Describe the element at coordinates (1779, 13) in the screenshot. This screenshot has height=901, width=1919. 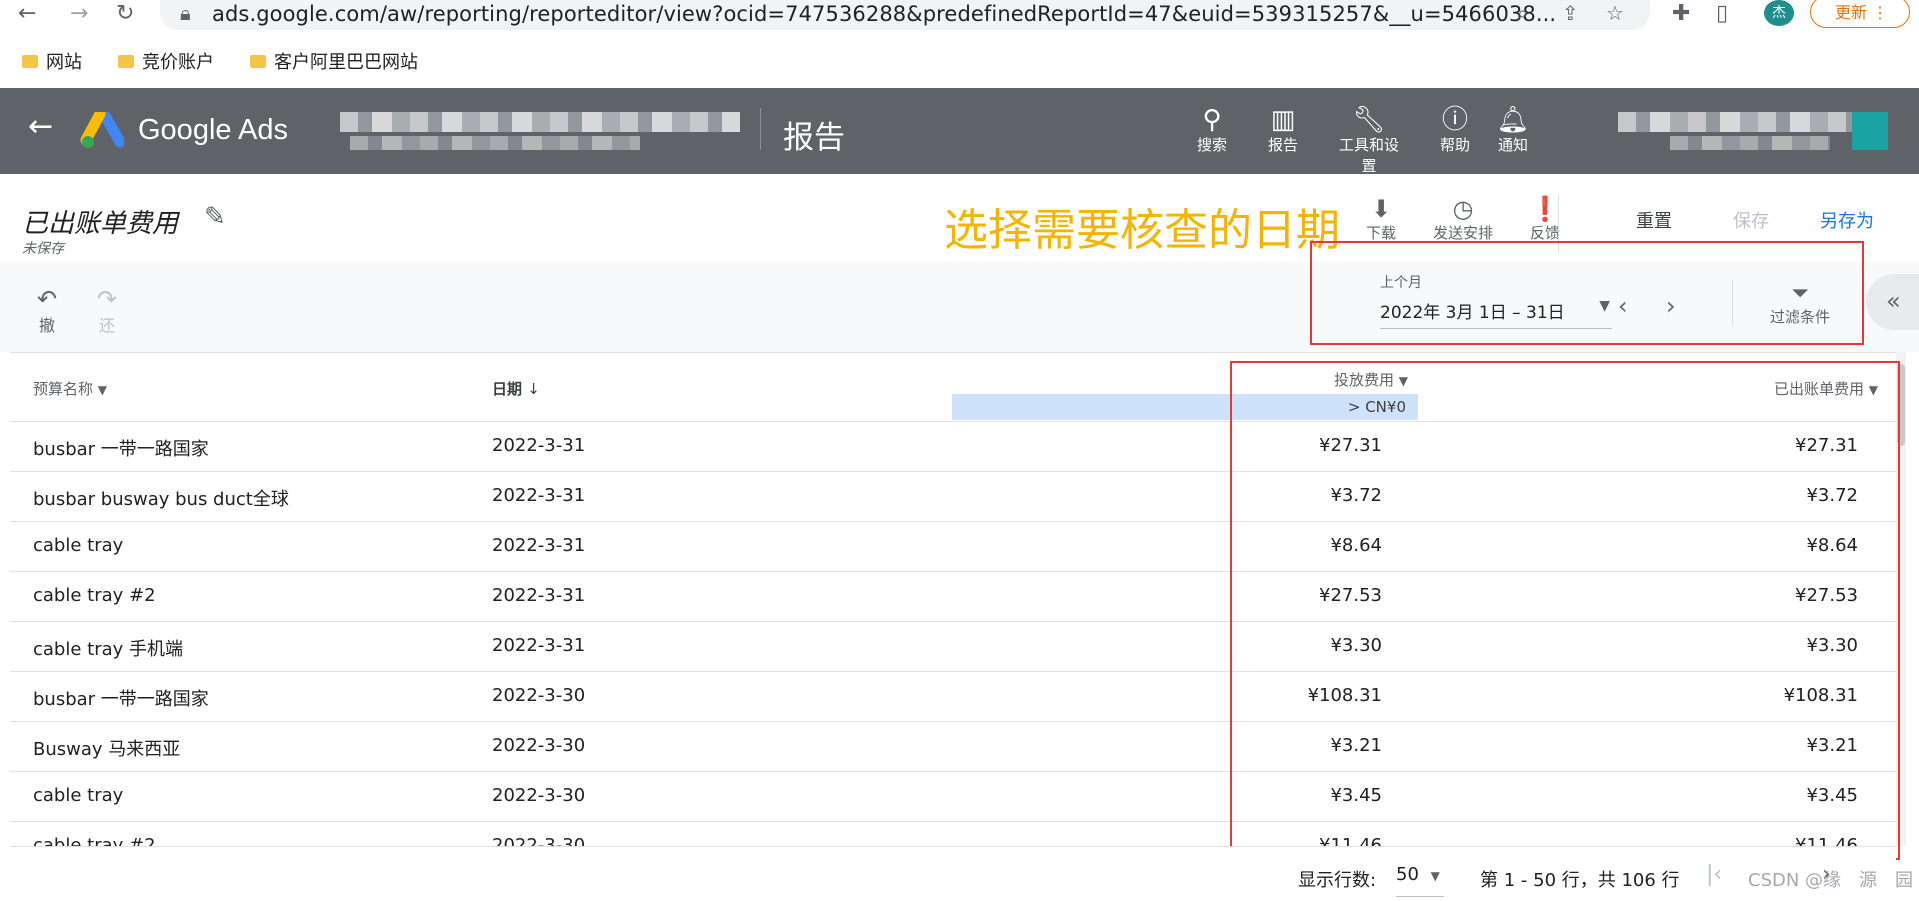
I see `profile-avatar: 杰` at that location.